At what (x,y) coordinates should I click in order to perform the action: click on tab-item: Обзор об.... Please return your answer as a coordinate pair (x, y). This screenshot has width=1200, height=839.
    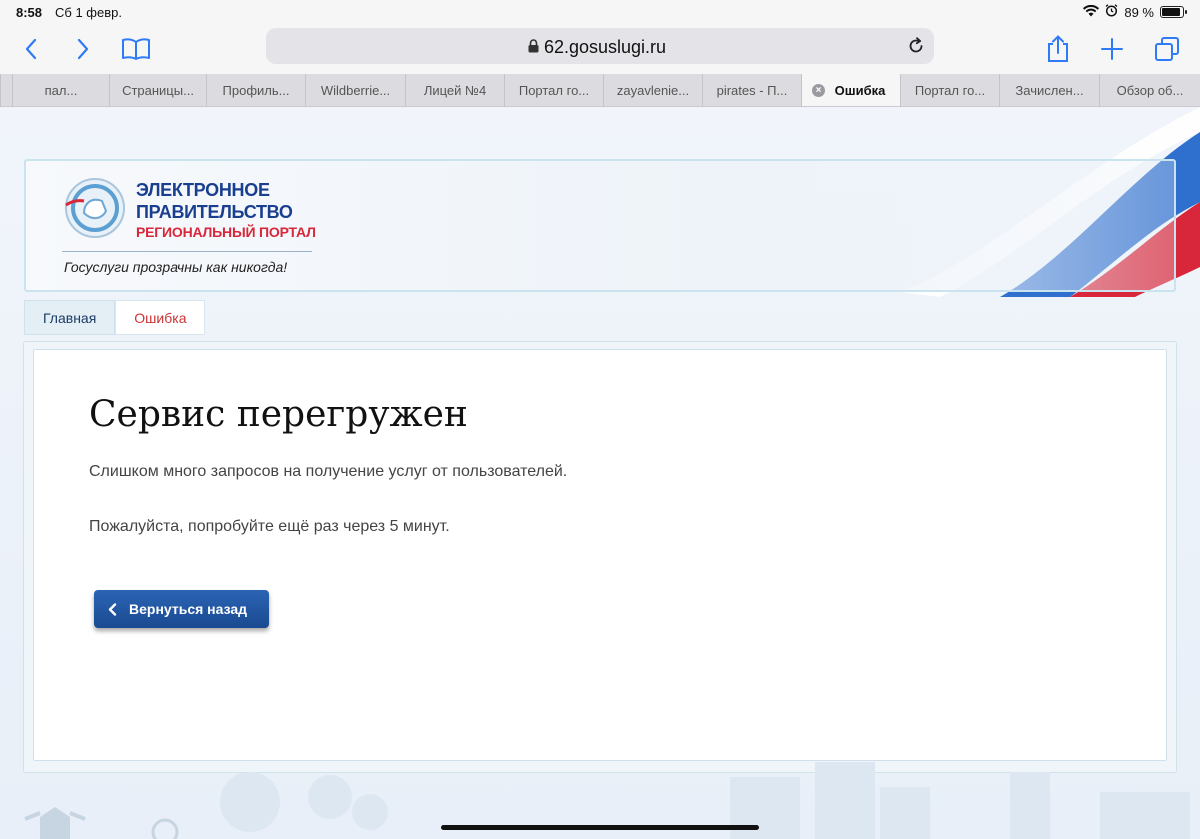
    Looking at the image, I should click on (1149, 90).